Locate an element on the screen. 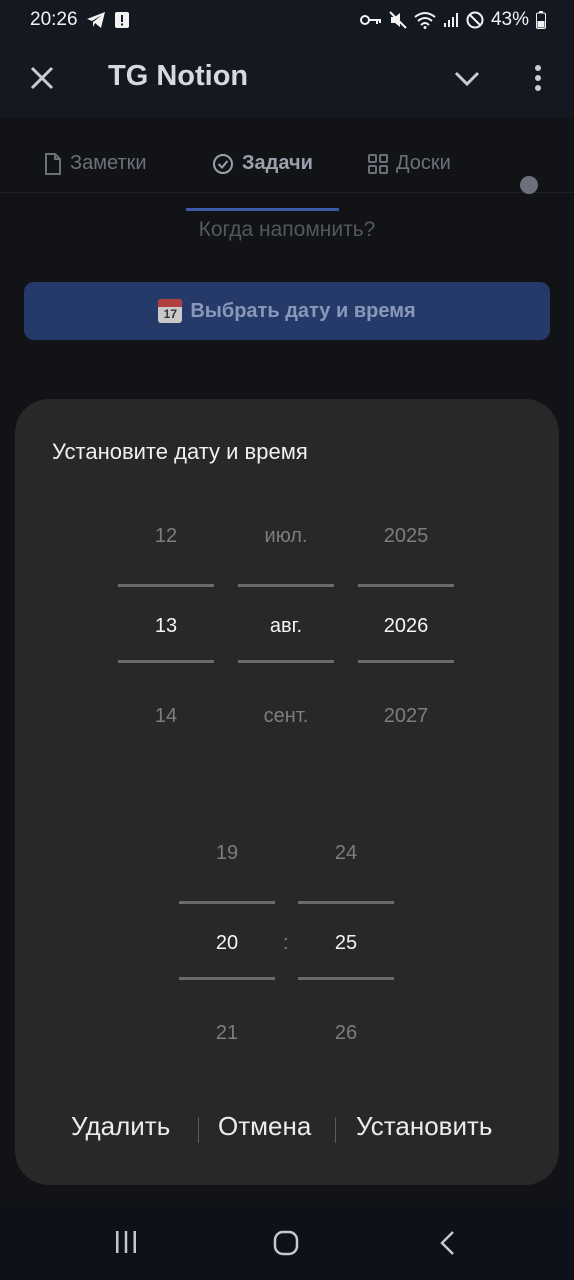 The height and width of the screenshot is (1280, 574). recent-apps-icon is located at coordinates (126, 1244).